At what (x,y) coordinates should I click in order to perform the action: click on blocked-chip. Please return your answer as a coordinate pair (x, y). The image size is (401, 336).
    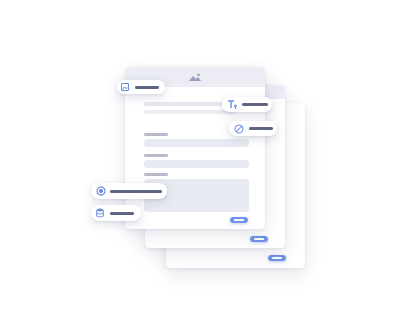
    Looking at the image, I should click on (253, 128).